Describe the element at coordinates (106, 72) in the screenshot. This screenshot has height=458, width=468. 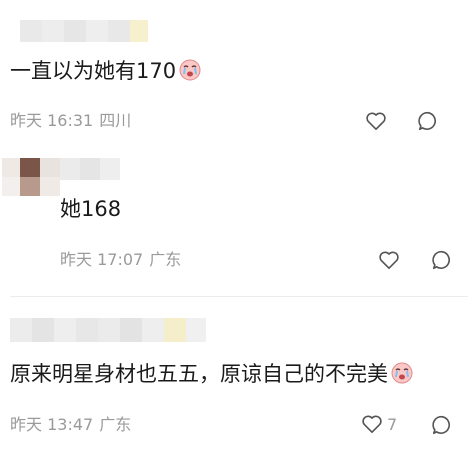
I see `comment-text: 一直以为她有170` at that location.